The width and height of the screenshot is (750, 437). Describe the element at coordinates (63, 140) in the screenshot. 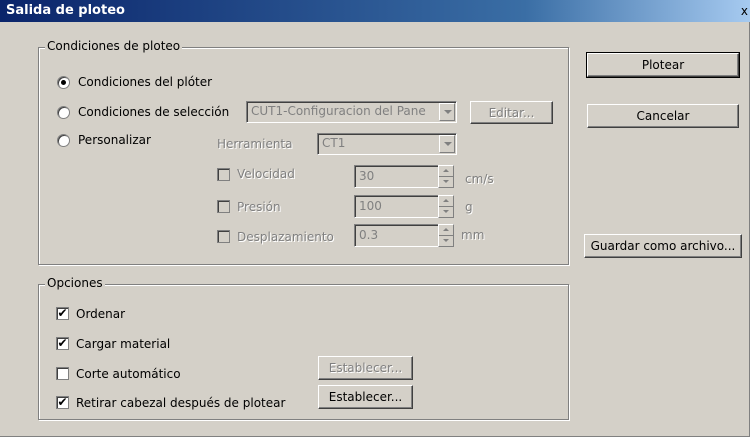

I see `custom-conditions-radio` at that location.